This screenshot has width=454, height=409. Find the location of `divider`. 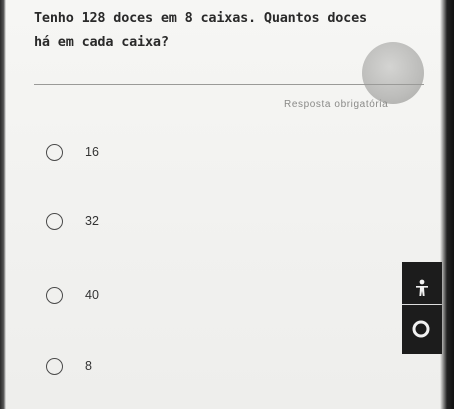

divider is located at coordinates (229, 84).